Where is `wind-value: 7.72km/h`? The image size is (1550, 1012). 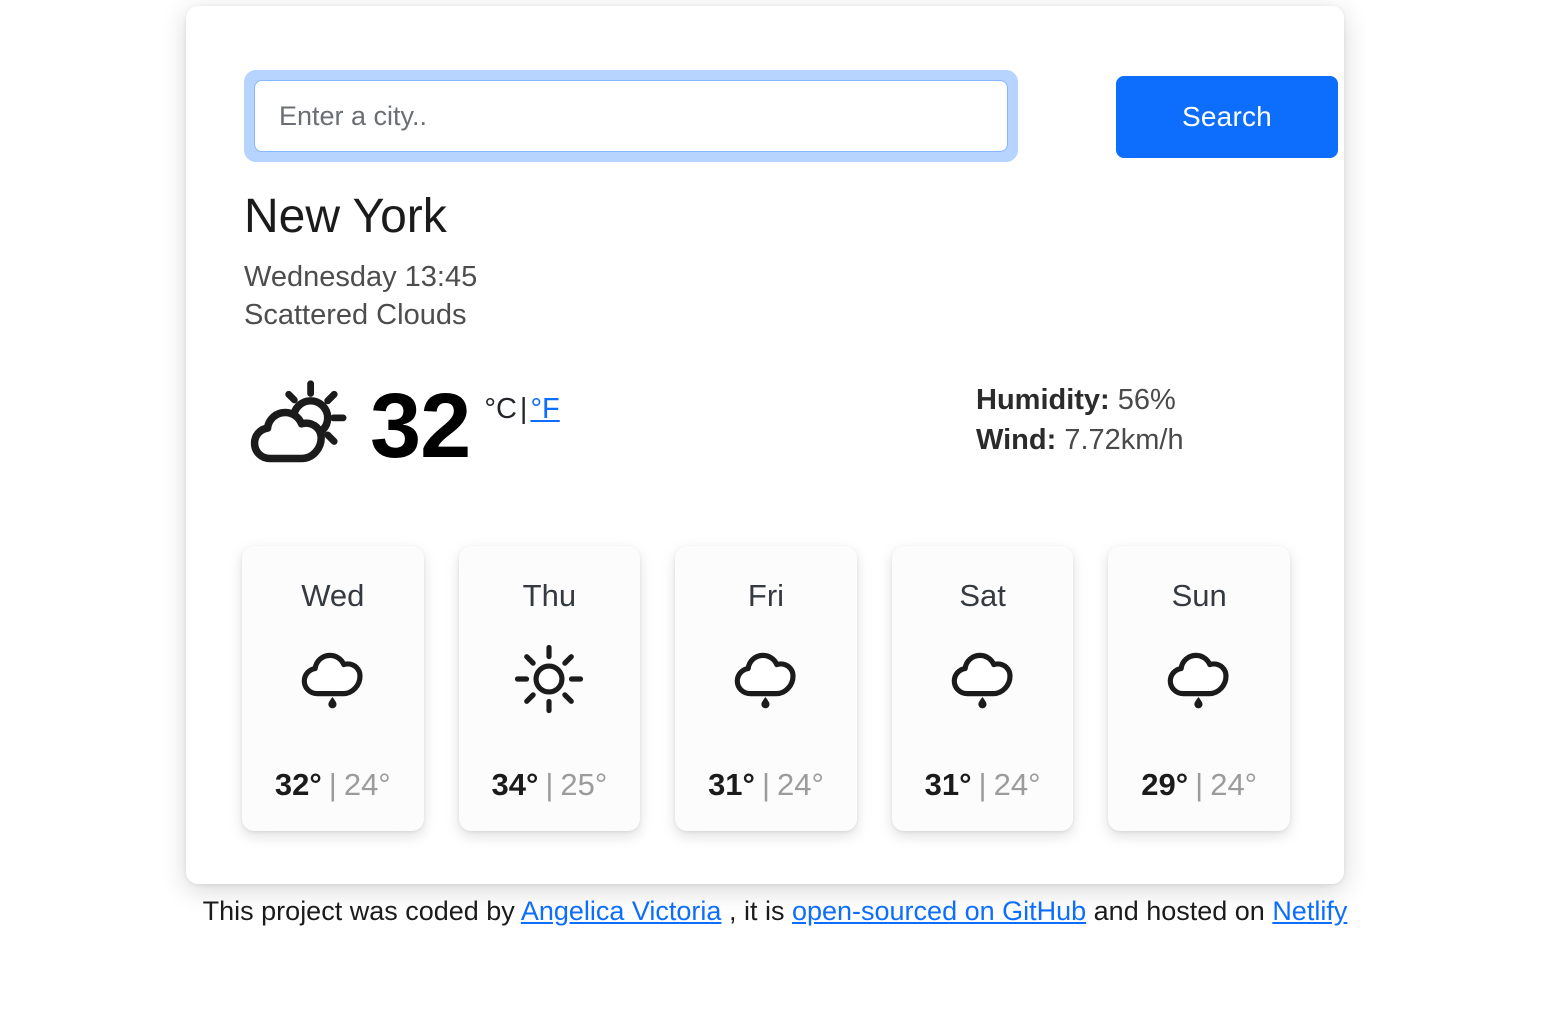 wind-value: 7.72km/h is located at coordinates (1124, 440).